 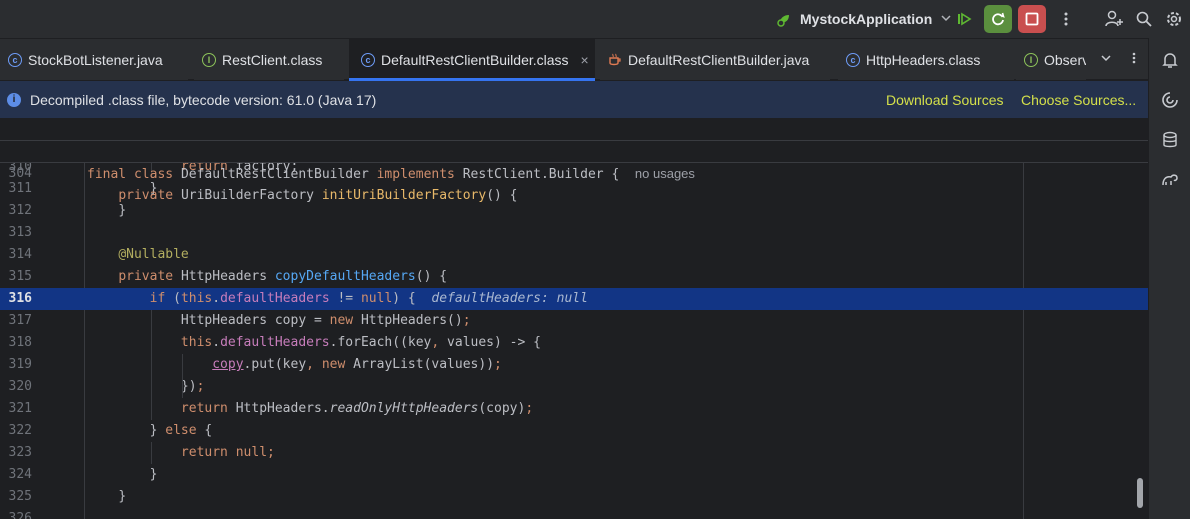 What do you see at coordinates (20, 364) in the screenshot?
I see `line-number: 319` at bounding box center [20, 364].